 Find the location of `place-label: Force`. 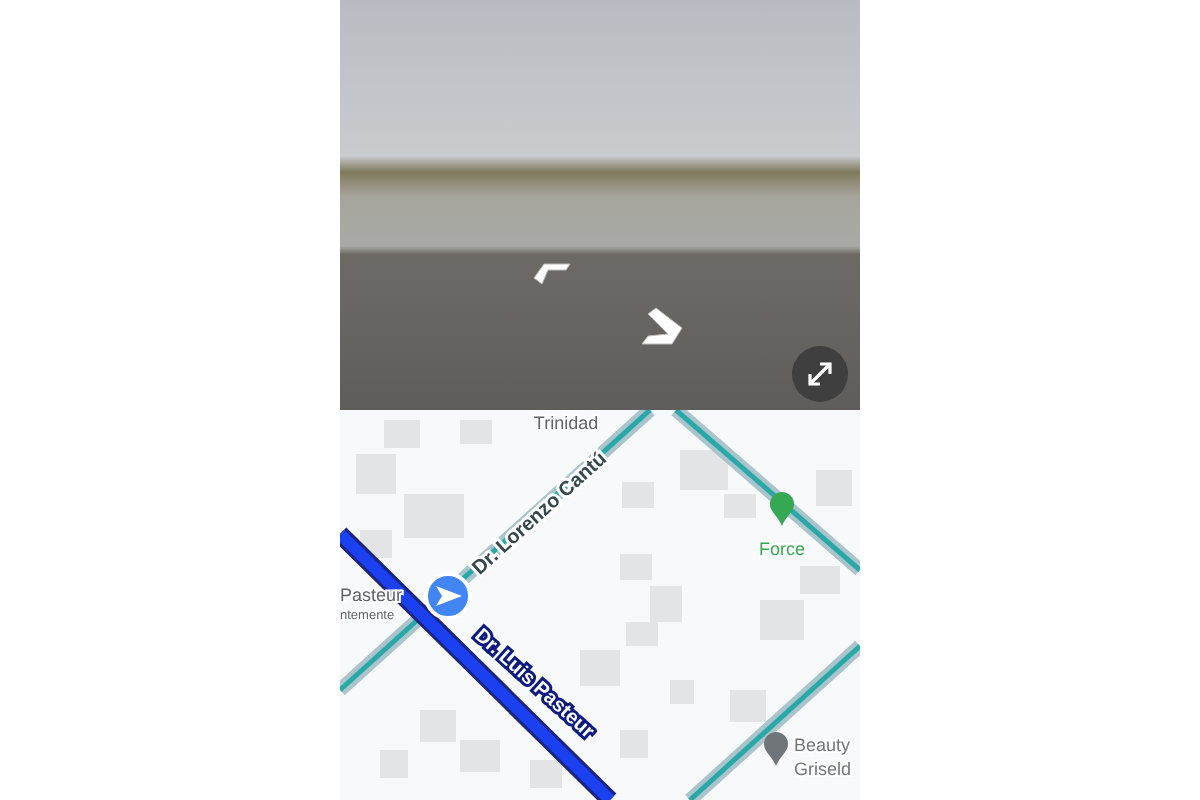

place-label: Force is located at coordinates (782, 548).